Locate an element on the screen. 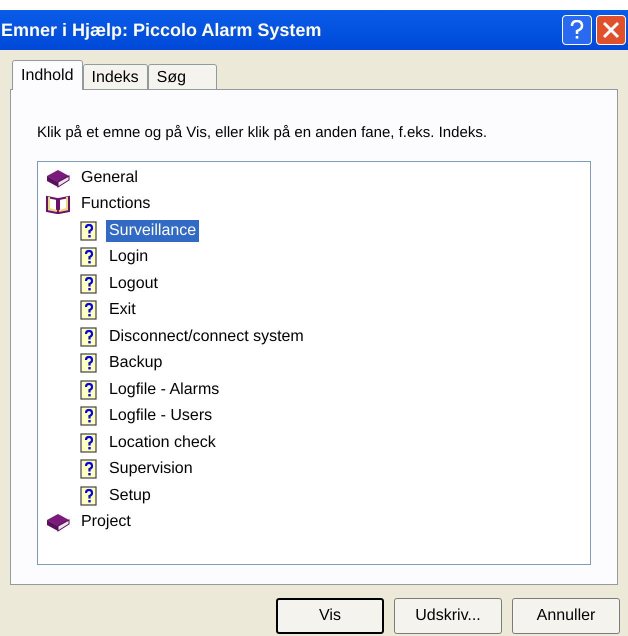 The height and width of the screenshot is (636, 628). tree-item: Logfile - Alarms is located at coordinates (164, 389).